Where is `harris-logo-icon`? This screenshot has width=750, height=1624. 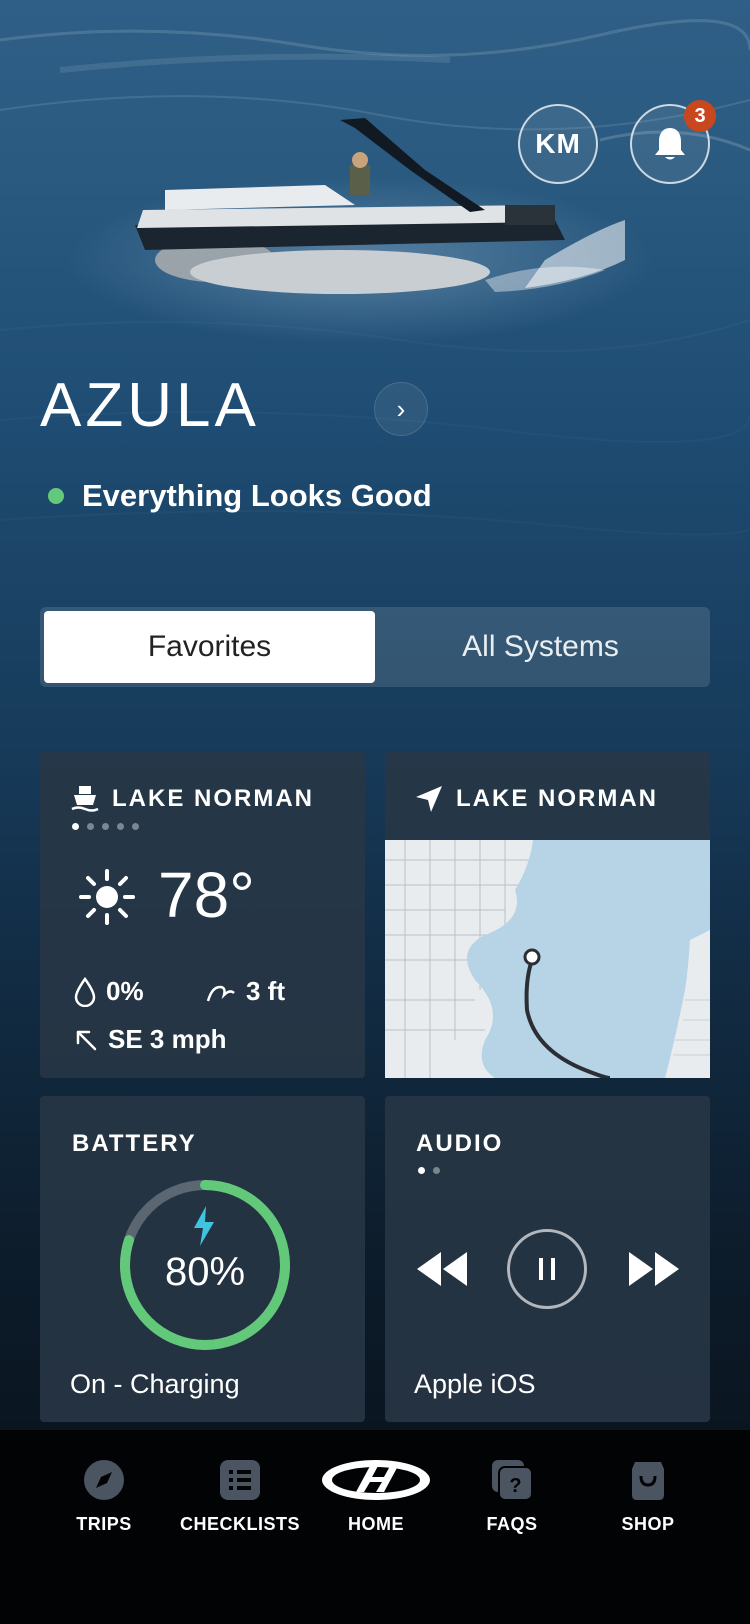
harris-logo-icon is located at coordinates (376, 1480).